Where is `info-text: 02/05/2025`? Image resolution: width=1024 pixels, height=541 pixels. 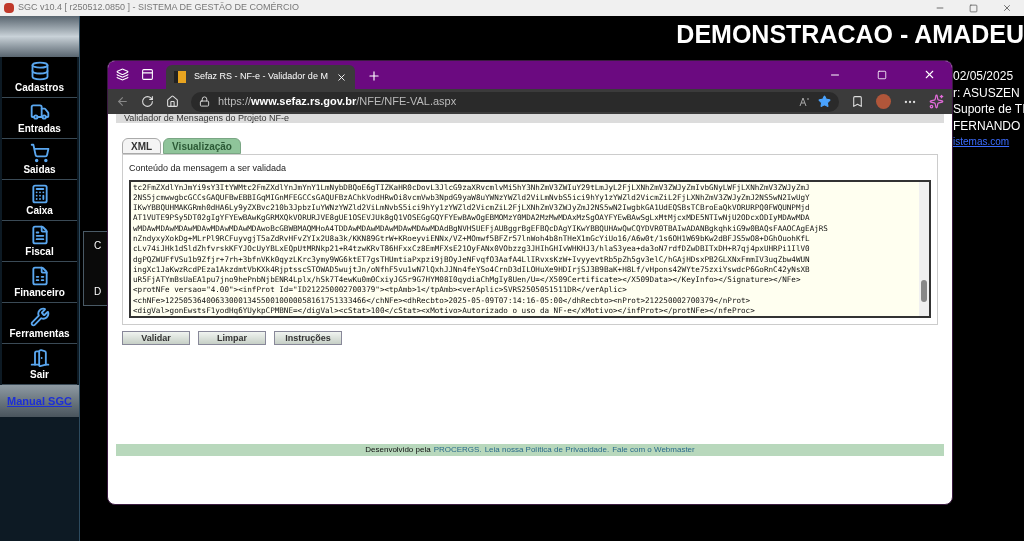
info-text: 02/05/2025 is located at coordinates (984, 76).